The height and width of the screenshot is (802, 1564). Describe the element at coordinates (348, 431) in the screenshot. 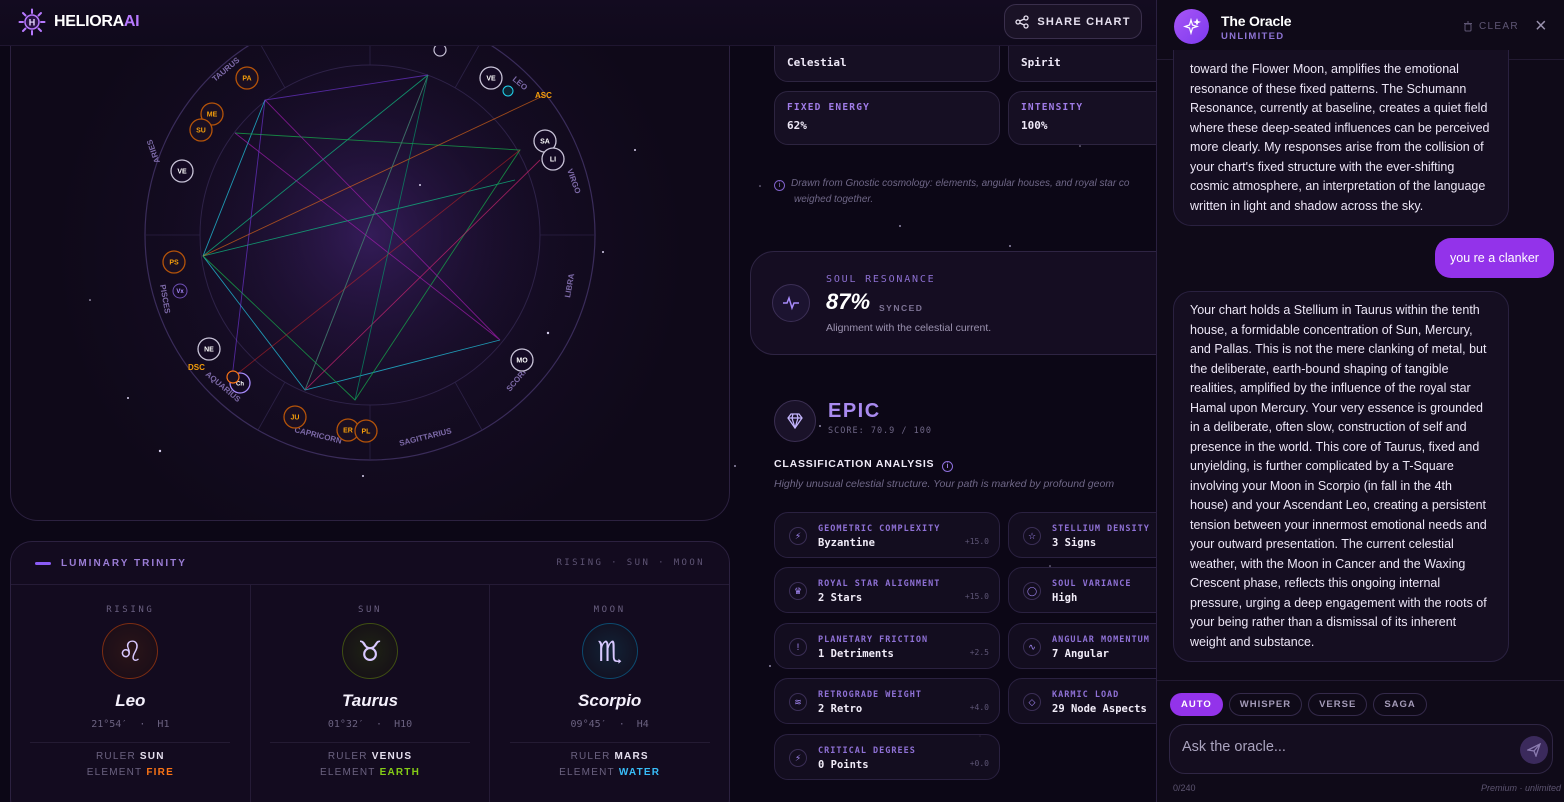

I see `svg-text: ER` at that location.